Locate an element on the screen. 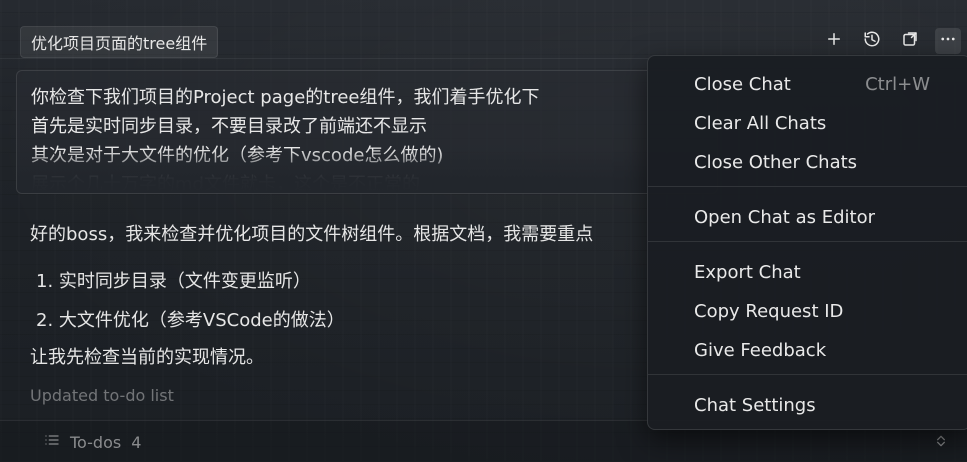 Image resolution: width=967 pixels, height=462 pixels. assistant-list: 1. 实时同步目录（文件变更监听） 2. 大文件优化（参考VSCode的做法） is located at coordinates (190, 301).